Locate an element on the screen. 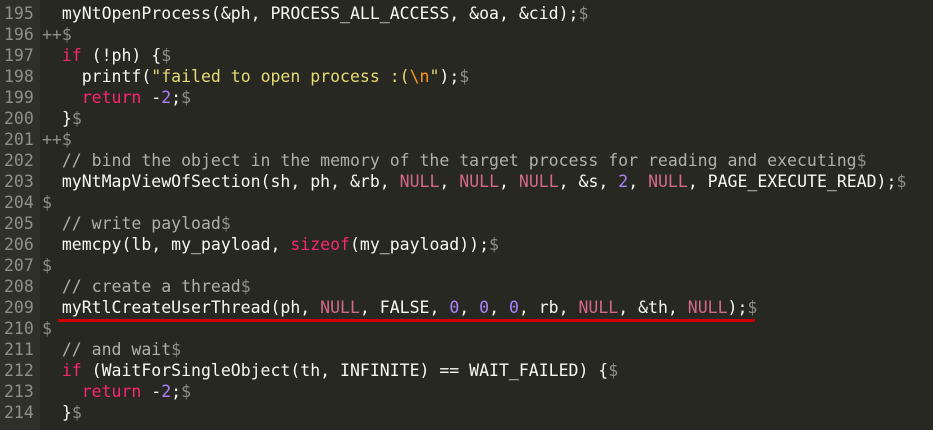 The width and height of the screenshot is (933, 430). code-token: memcpy(lb, my_payload, is located at coordinates (176, 244).